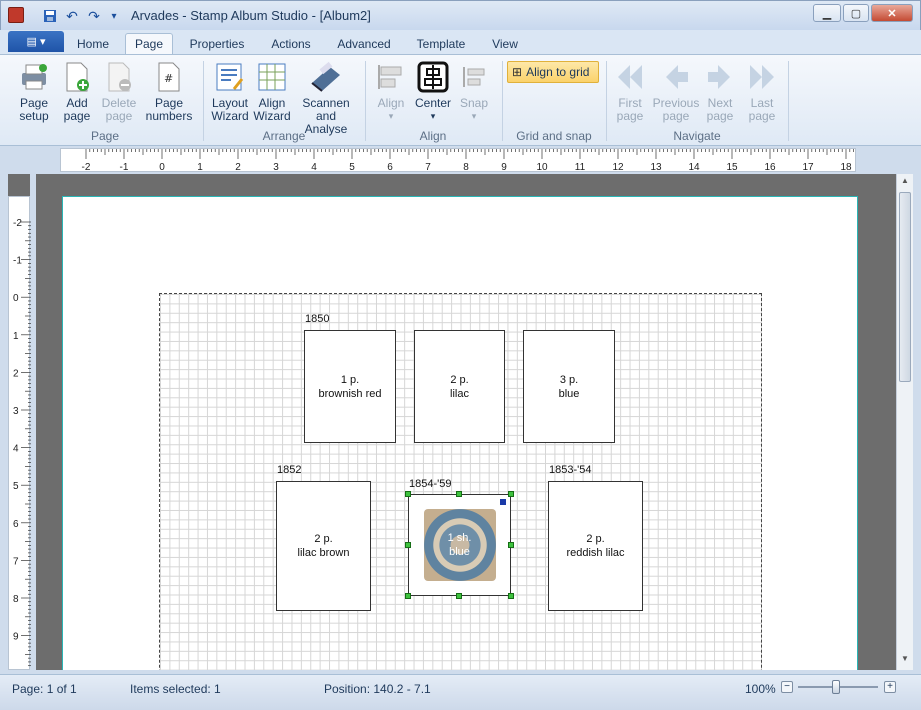  I want to click on vertical-scrollbar: ▲ ▼, so click(904, 422).